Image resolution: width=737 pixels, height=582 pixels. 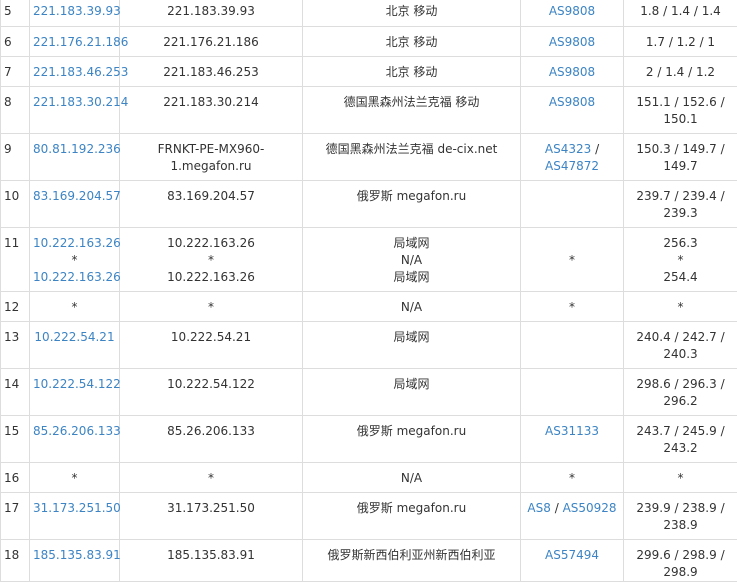 What do you see at coordinates (411, 384) in the screenshot?
I see `geo-location: 局域网` at bounding box center [411, 384].